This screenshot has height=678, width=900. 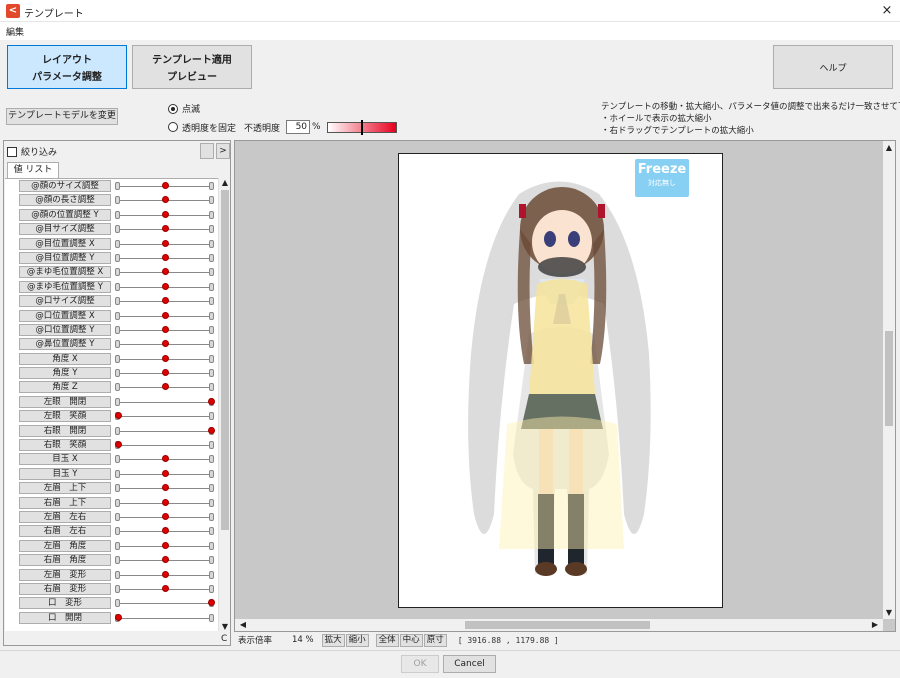 What do you see at coordinates (435, 640) in the screenshot?
I see `original-size-button: 原寸` at bounding box center [435, 640].